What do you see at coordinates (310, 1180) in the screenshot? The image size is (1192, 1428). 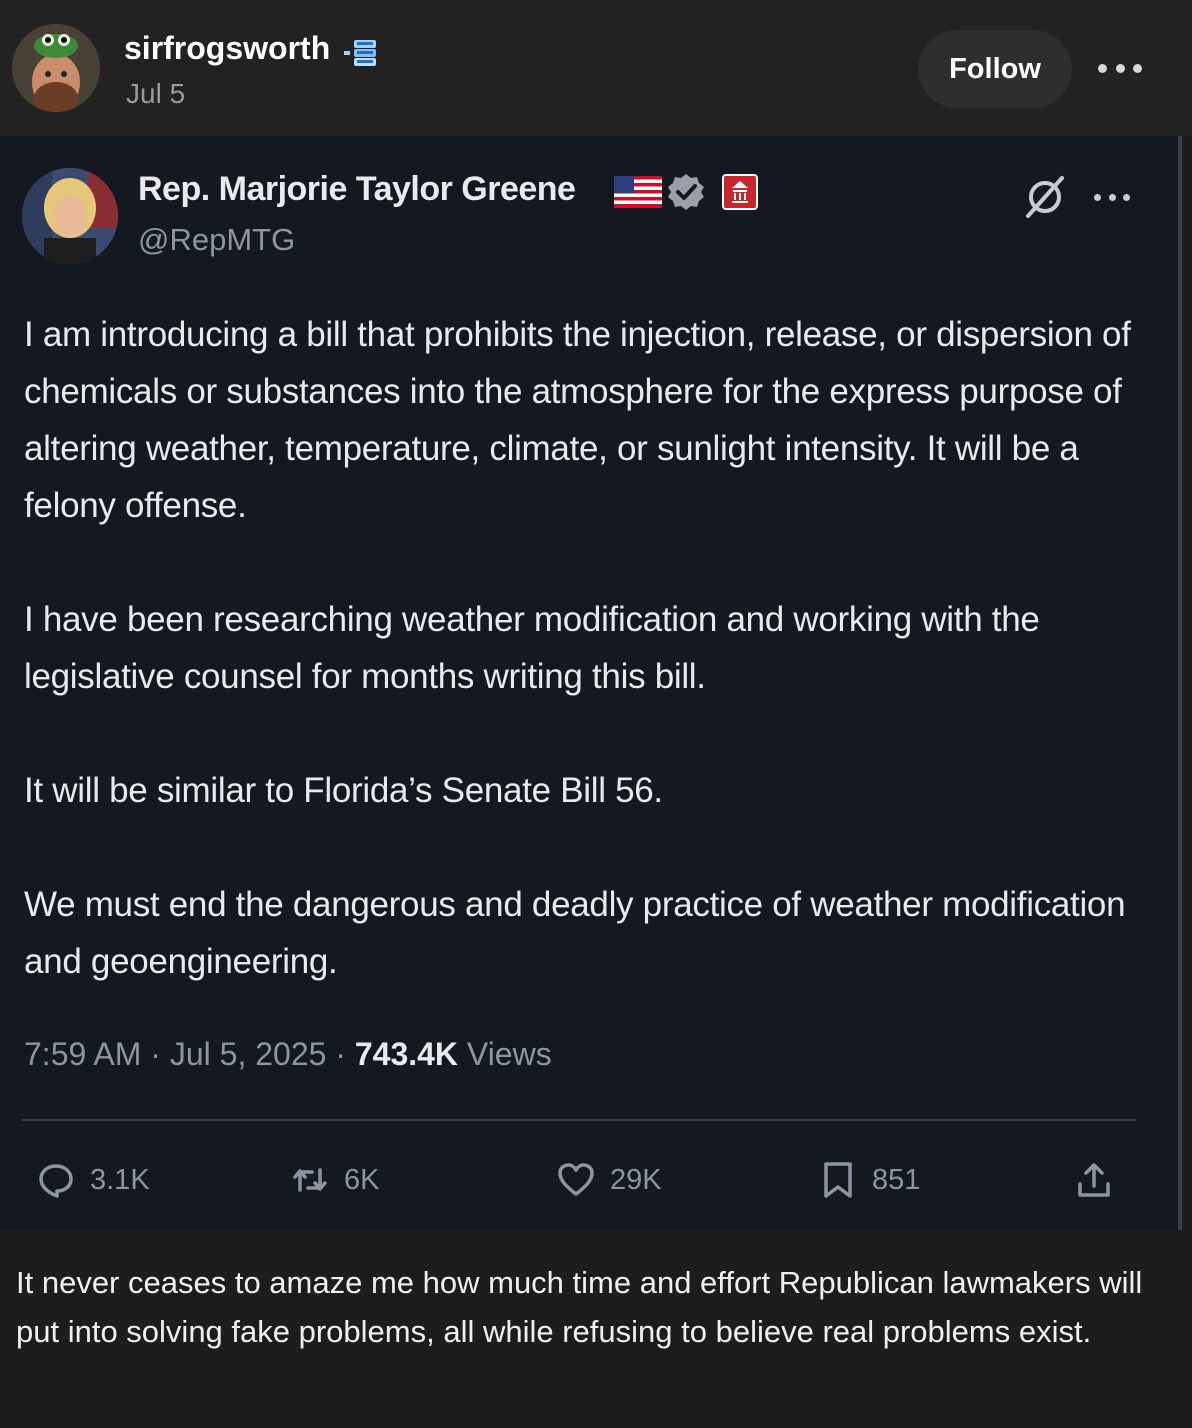 I see `retweet-icon` at bounding box center [310, 1180].